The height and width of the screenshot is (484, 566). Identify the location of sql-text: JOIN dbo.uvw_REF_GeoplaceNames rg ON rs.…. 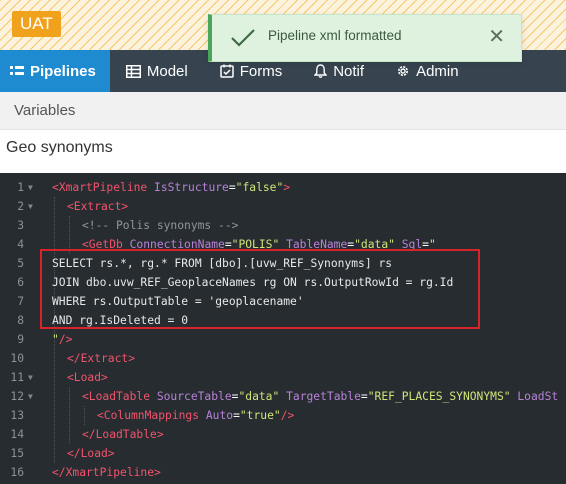
(253, 282).